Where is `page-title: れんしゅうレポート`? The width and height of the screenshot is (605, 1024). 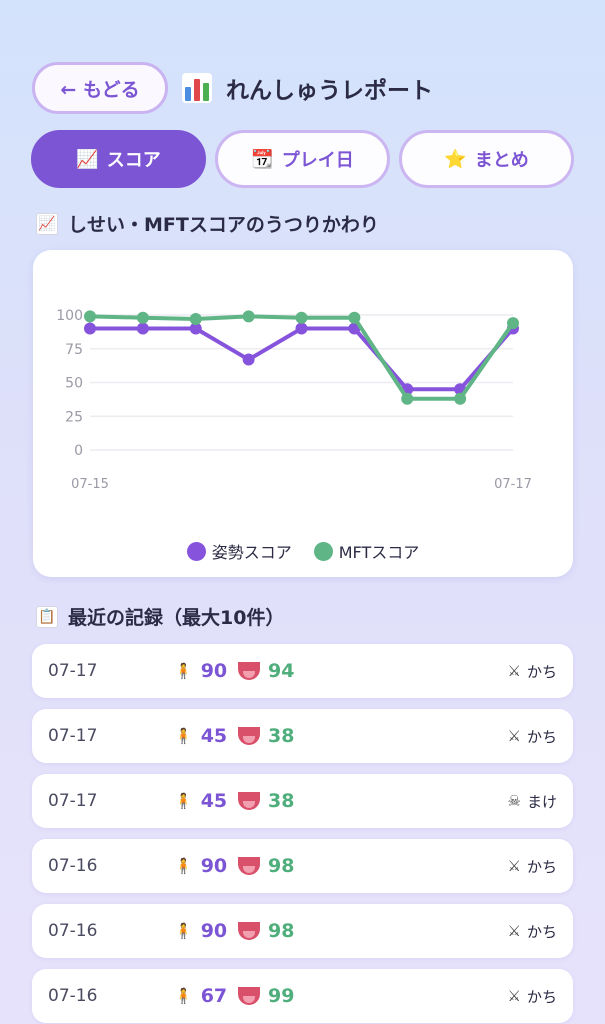
page-title: れんしゅうレポート is located at coordinates (329, 91).